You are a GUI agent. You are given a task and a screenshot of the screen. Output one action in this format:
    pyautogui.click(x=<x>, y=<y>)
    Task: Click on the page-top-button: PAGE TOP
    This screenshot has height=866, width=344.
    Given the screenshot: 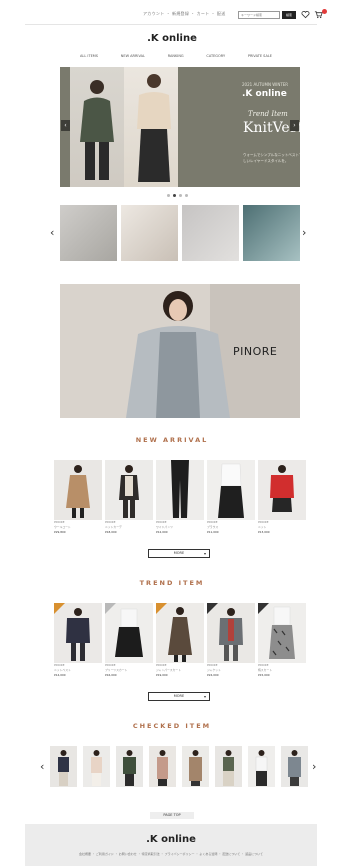 What is the action you would take?
    pyautogui.click(x=172, y=815)
    